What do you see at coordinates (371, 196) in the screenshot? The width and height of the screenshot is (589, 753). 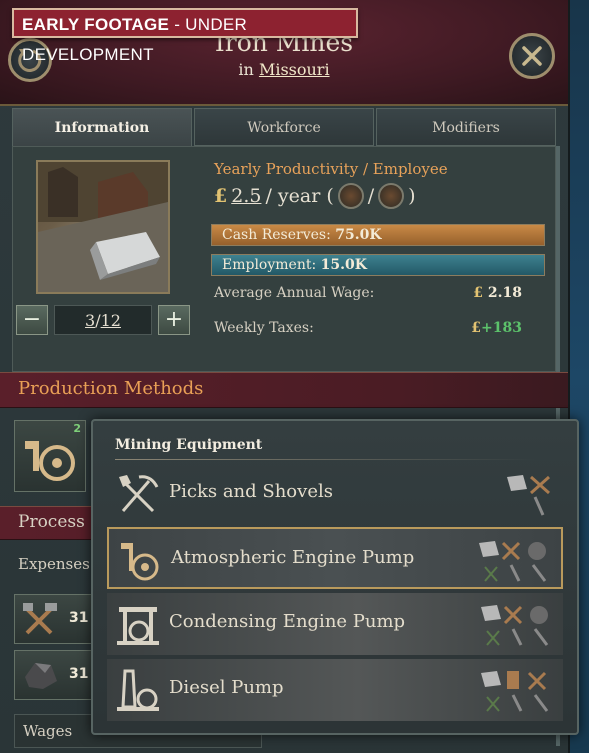 I see `productivity-mid: /` at bounding box center [371, 196].